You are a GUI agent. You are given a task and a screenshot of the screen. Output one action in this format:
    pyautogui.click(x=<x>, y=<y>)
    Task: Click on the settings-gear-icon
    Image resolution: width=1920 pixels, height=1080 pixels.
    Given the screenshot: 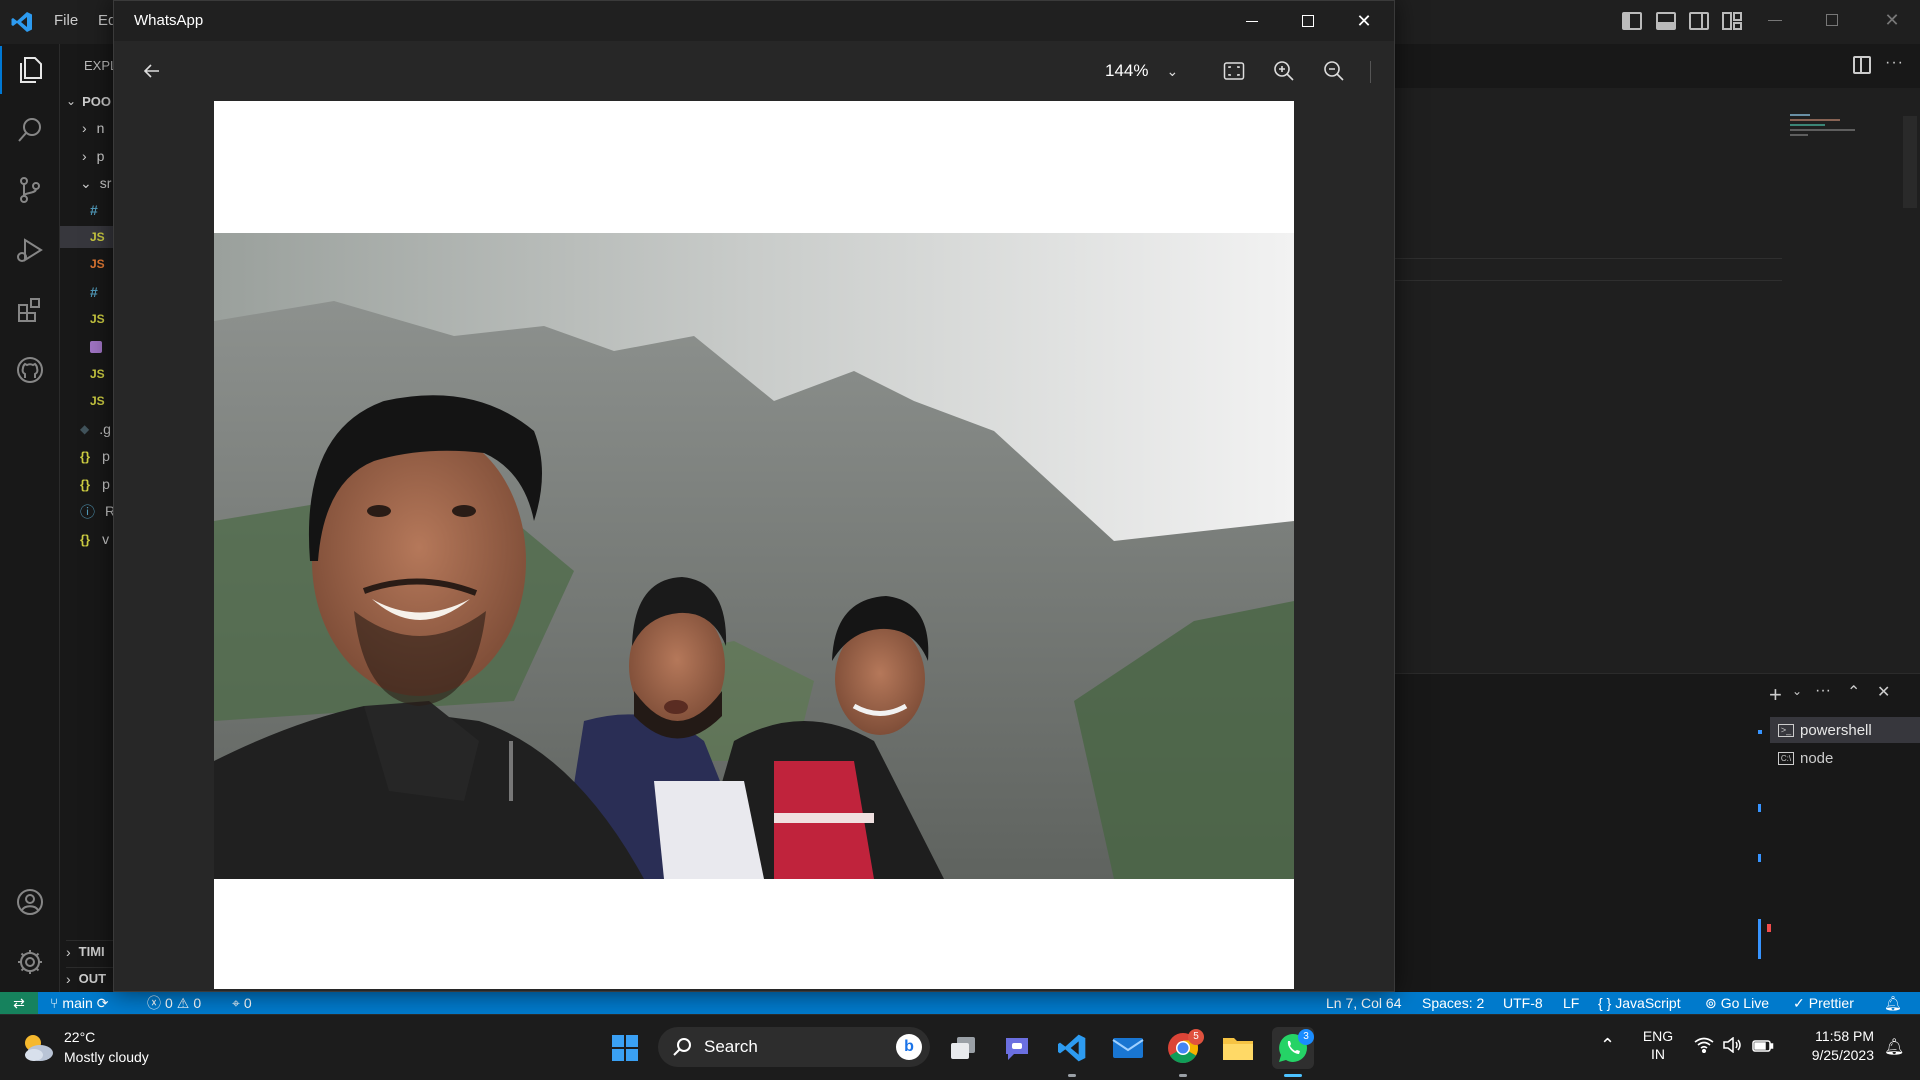 What is the action you would take?
    pyautogui.click(x=30, y=962)
    